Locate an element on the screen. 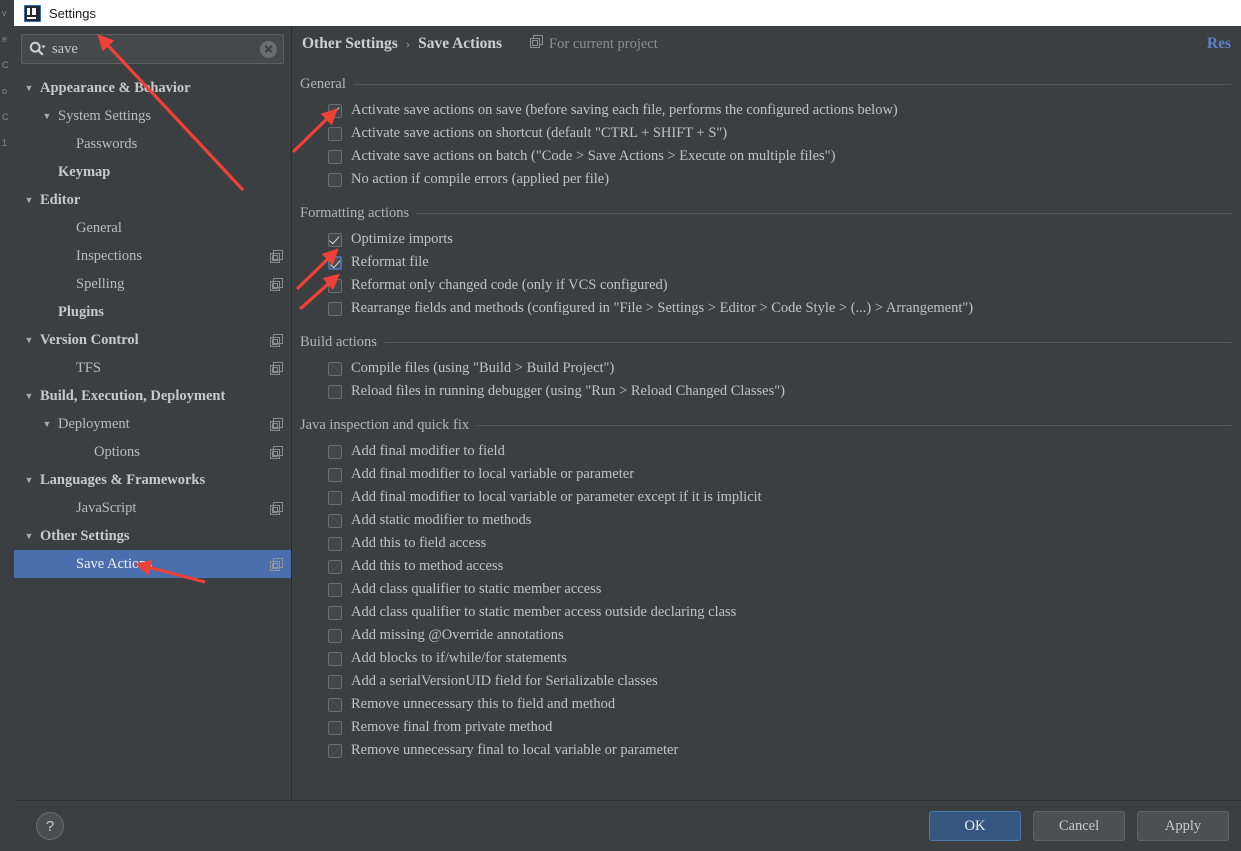 The image size is (1241, 851). checkbox-row: Add blocks to if/while/for statements is located at coordinates (761, 658).